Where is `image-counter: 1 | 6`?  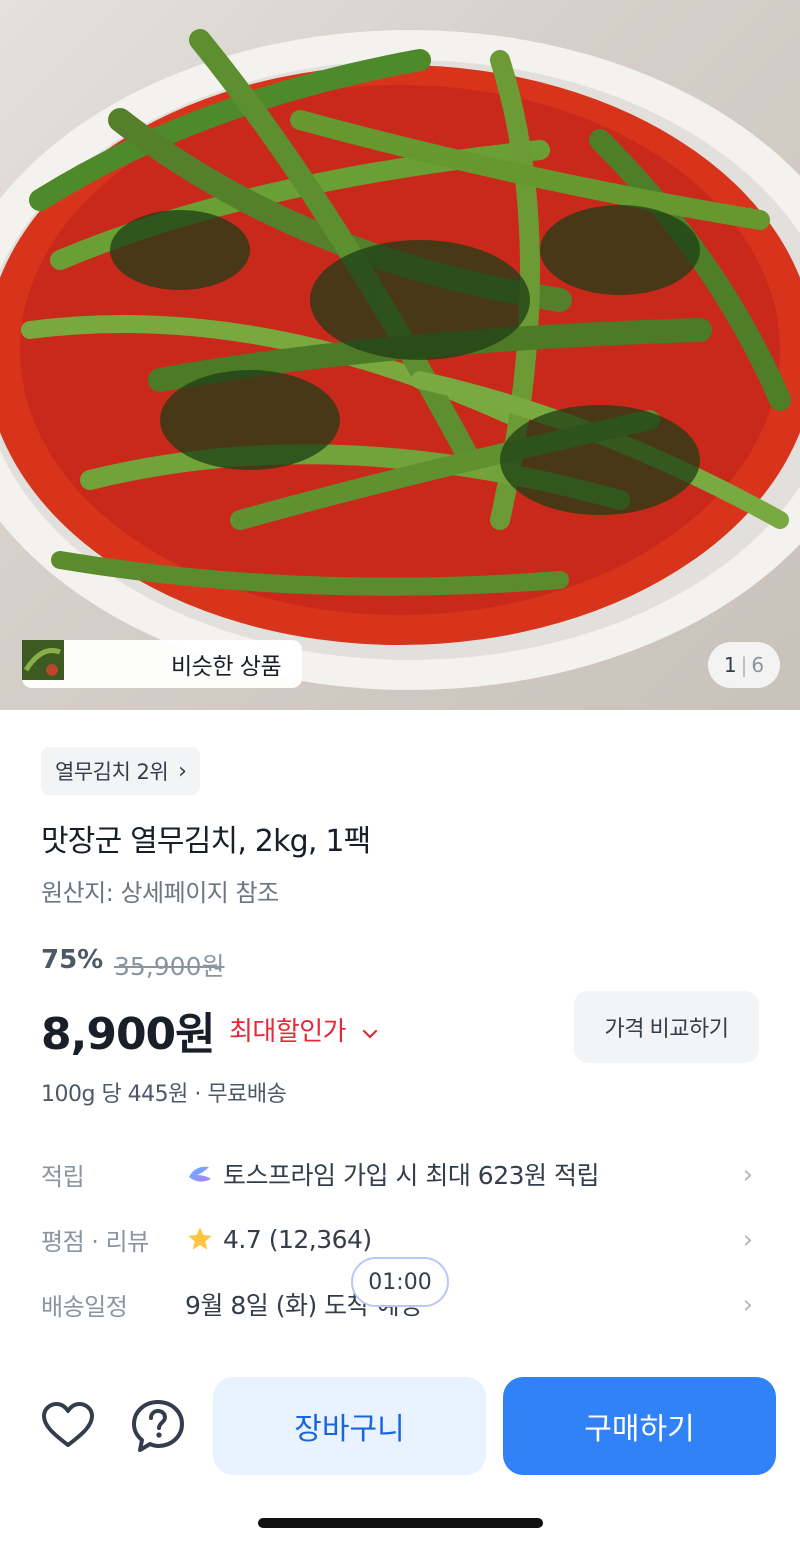
image-counter: 1 | 6 is located at coordinates (744, 665).